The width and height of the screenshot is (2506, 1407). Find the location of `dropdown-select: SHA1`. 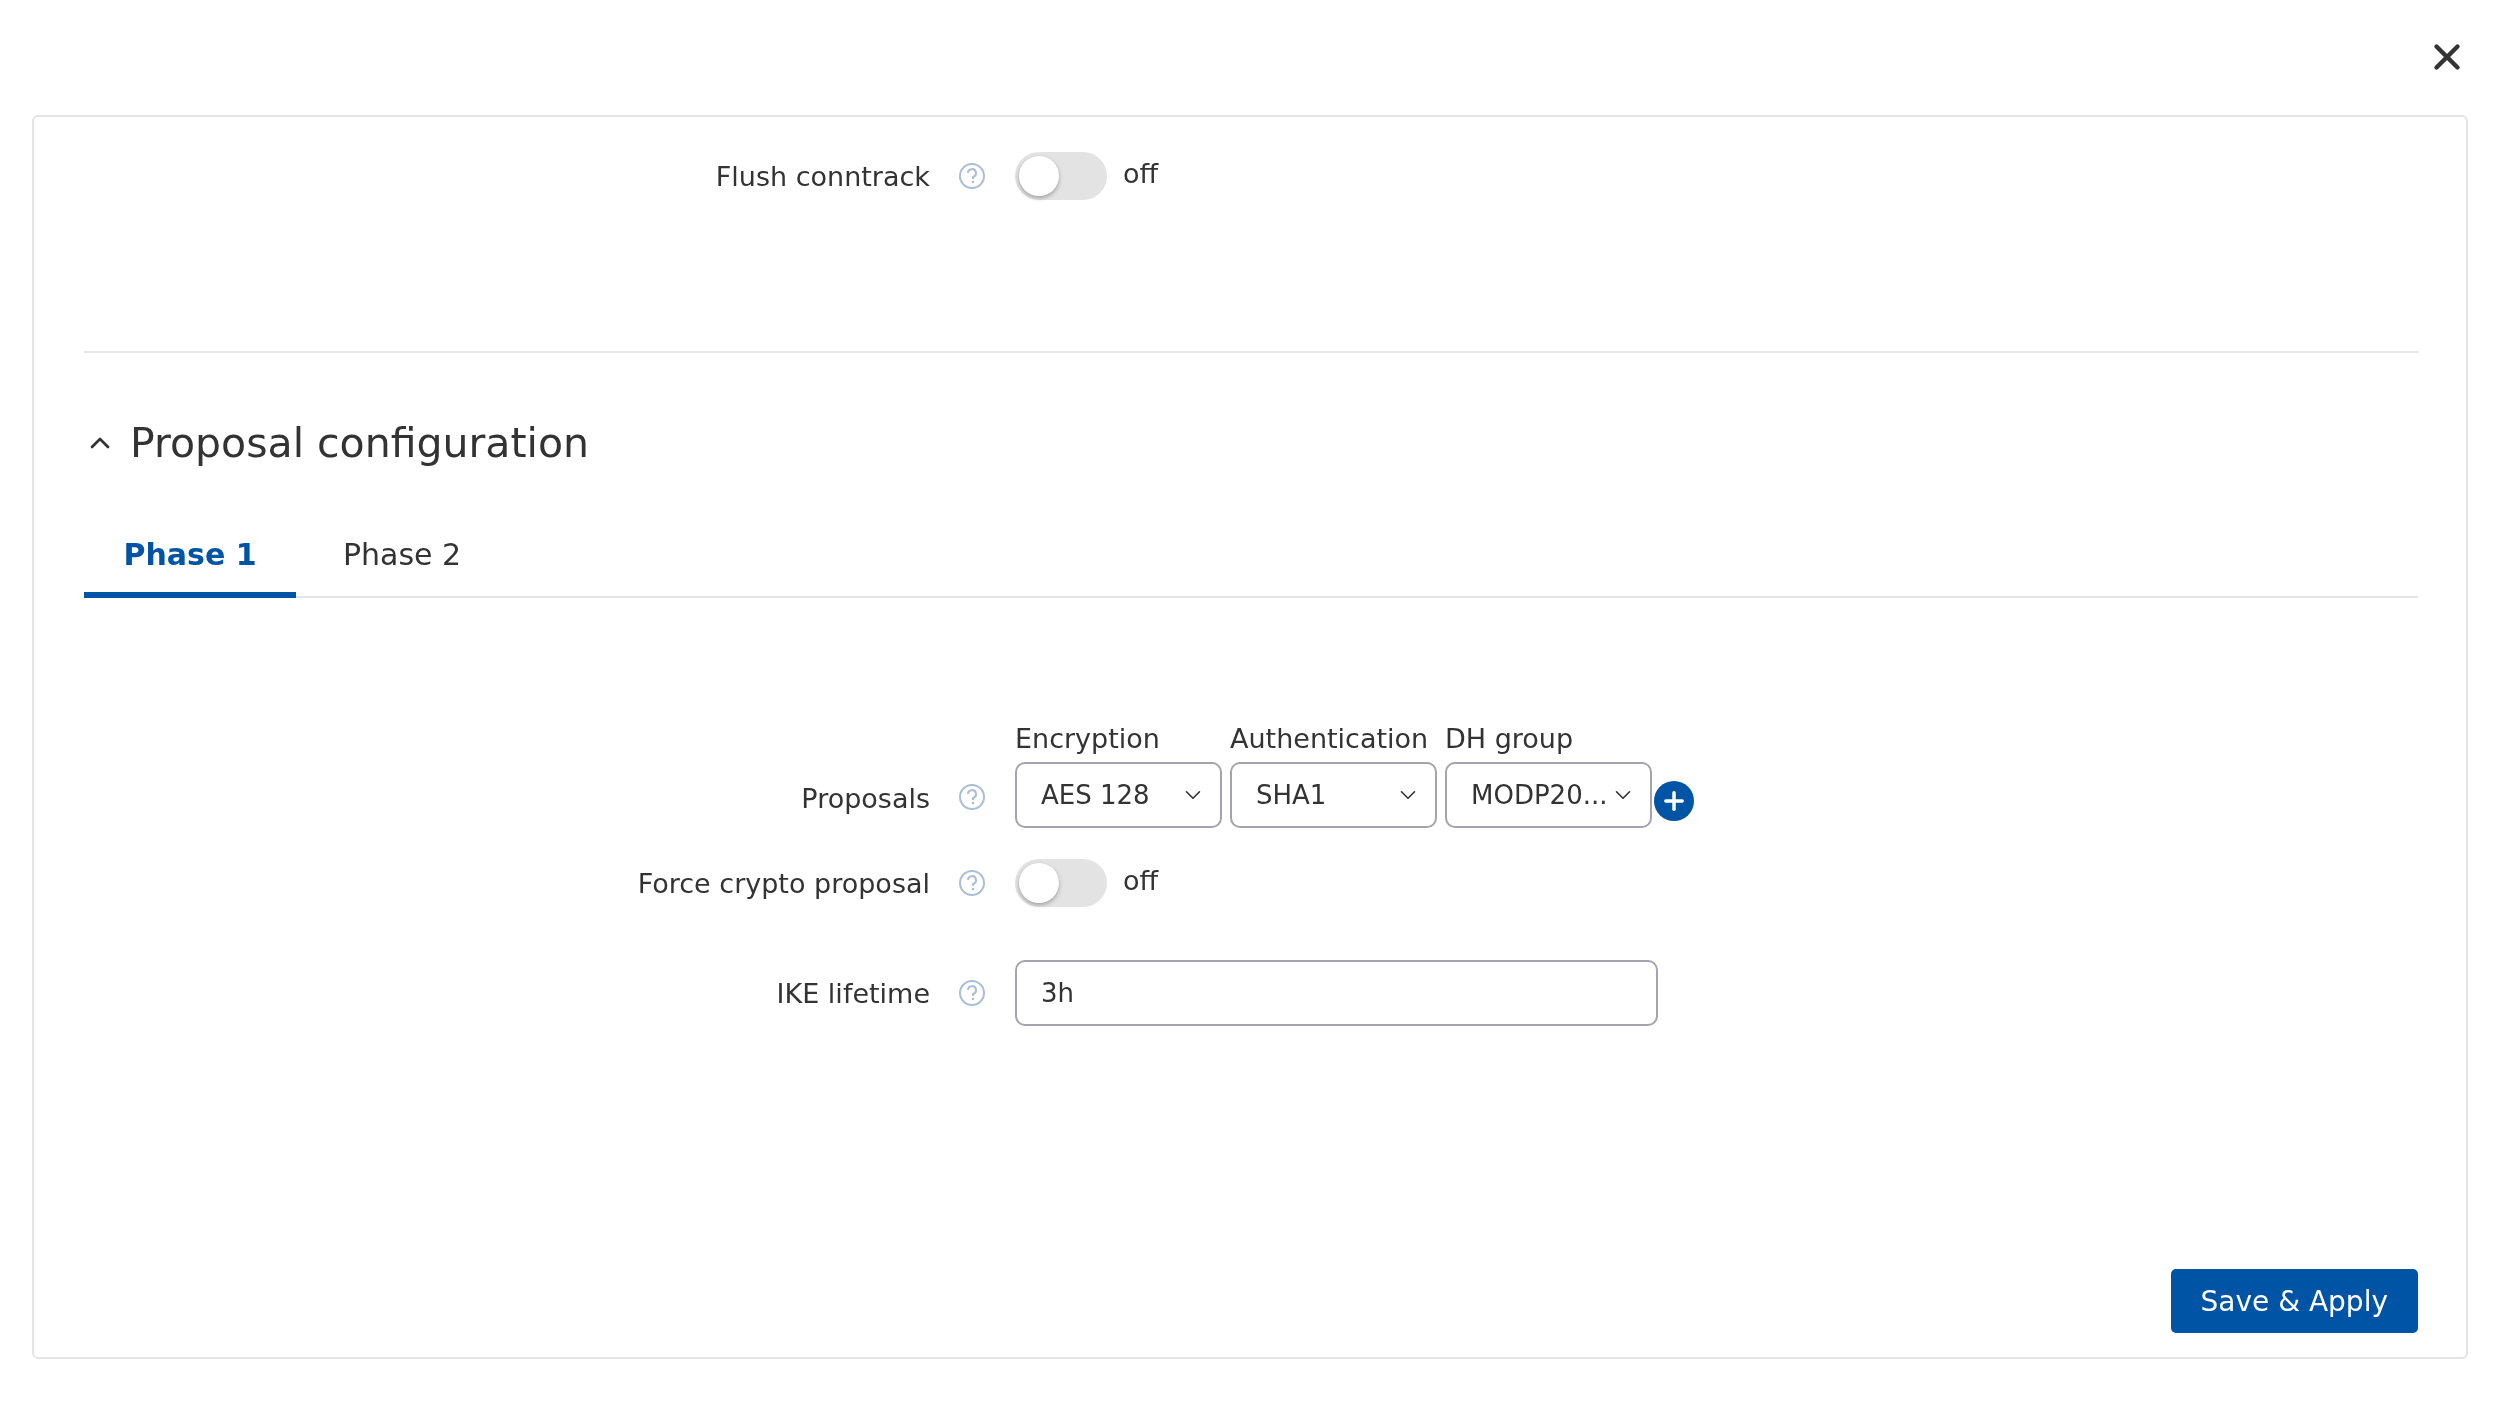

dropdown-select: SHA1 is located at coordinates (1333, 795).